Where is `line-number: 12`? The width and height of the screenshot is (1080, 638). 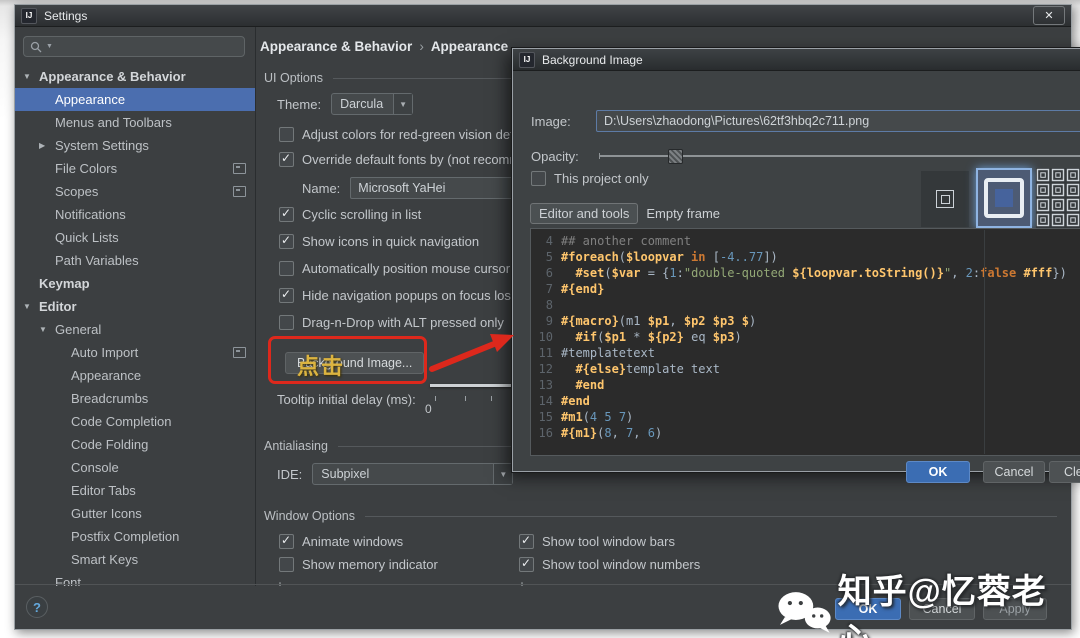 line-number: 12 is located at coordinates (545, 369).